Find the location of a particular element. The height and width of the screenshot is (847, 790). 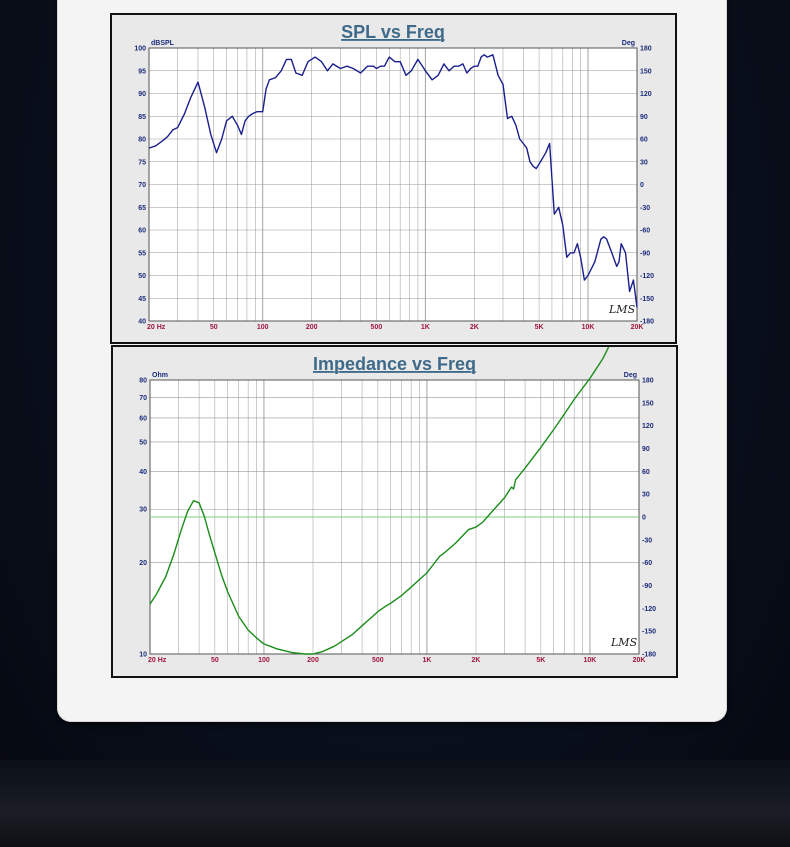

y-tick-label: 20 is located at coordinates (143, 563).